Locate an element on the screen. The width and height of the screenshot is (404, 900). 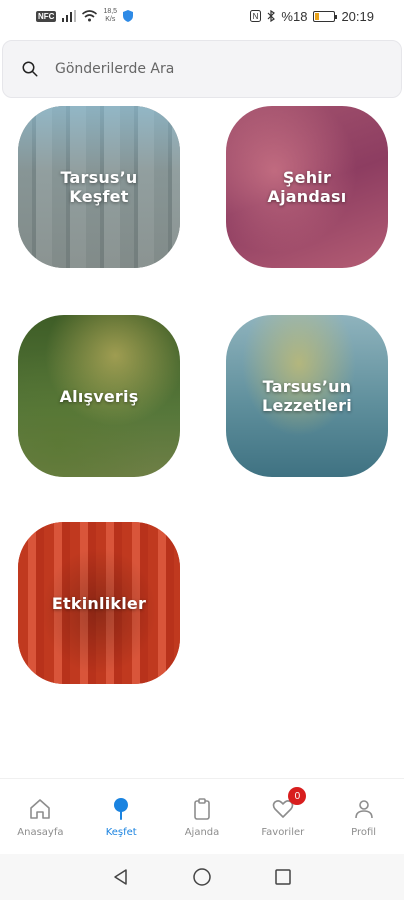
home-circle-icon is located at coordinates (202, 877).